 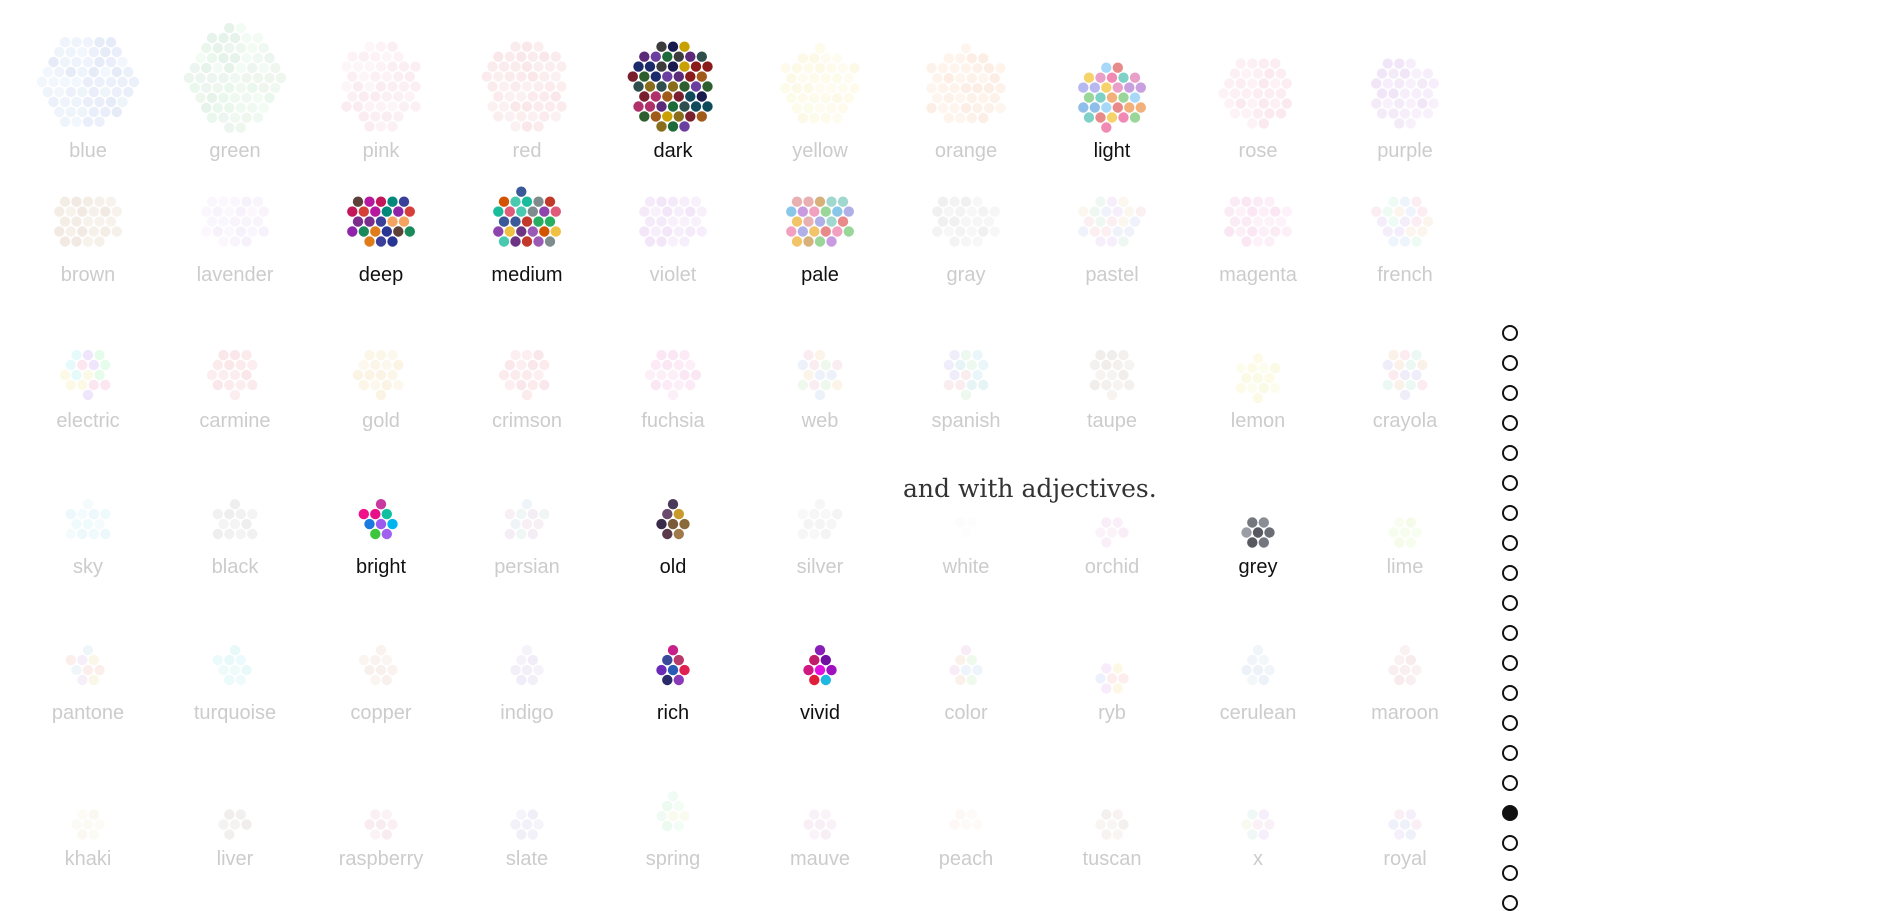 What do you see at coordinates (966, 653) in the screenshot?
I see `word-cell-color: color` at bounding box center [966, 653].